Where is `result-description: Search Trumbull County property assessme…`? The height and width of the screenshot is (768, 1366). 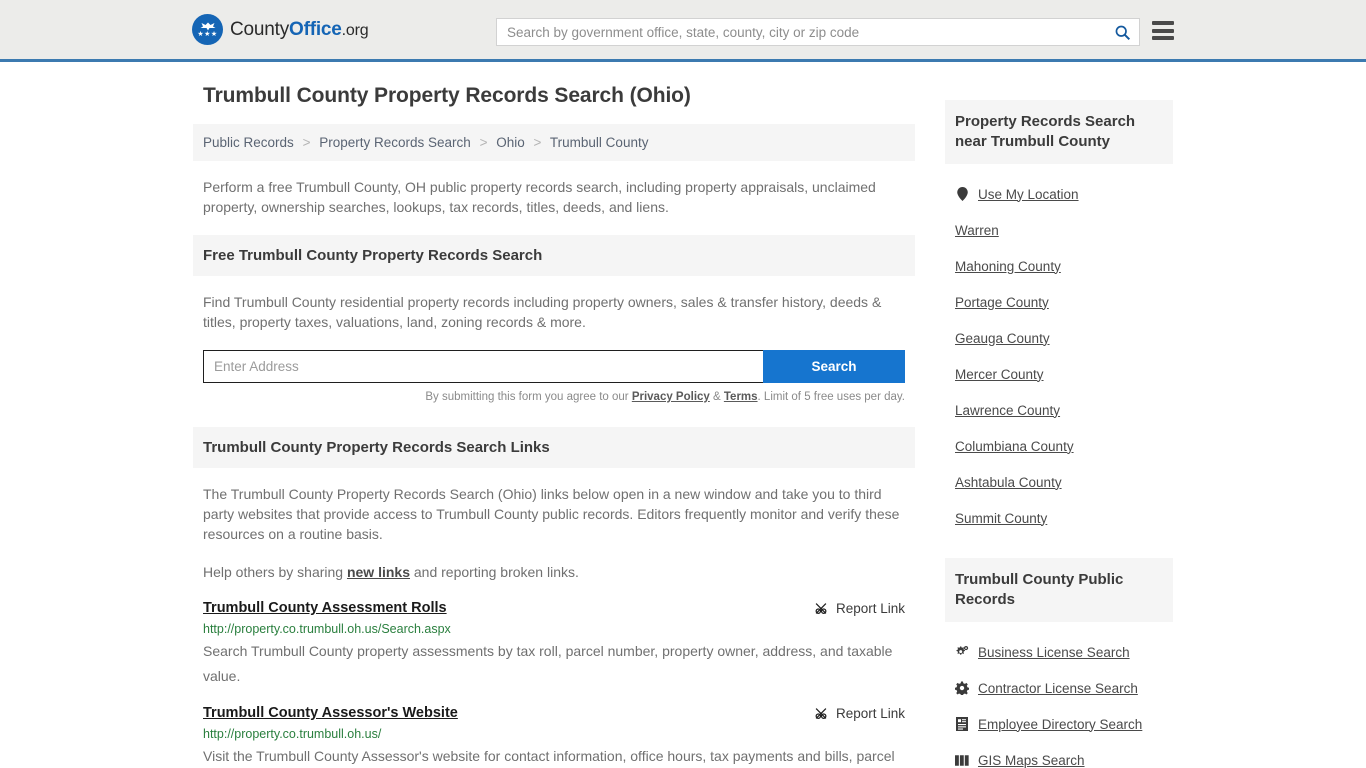 result-description: Search Trumbull County property assessme… is located at coordinates (548, 663).